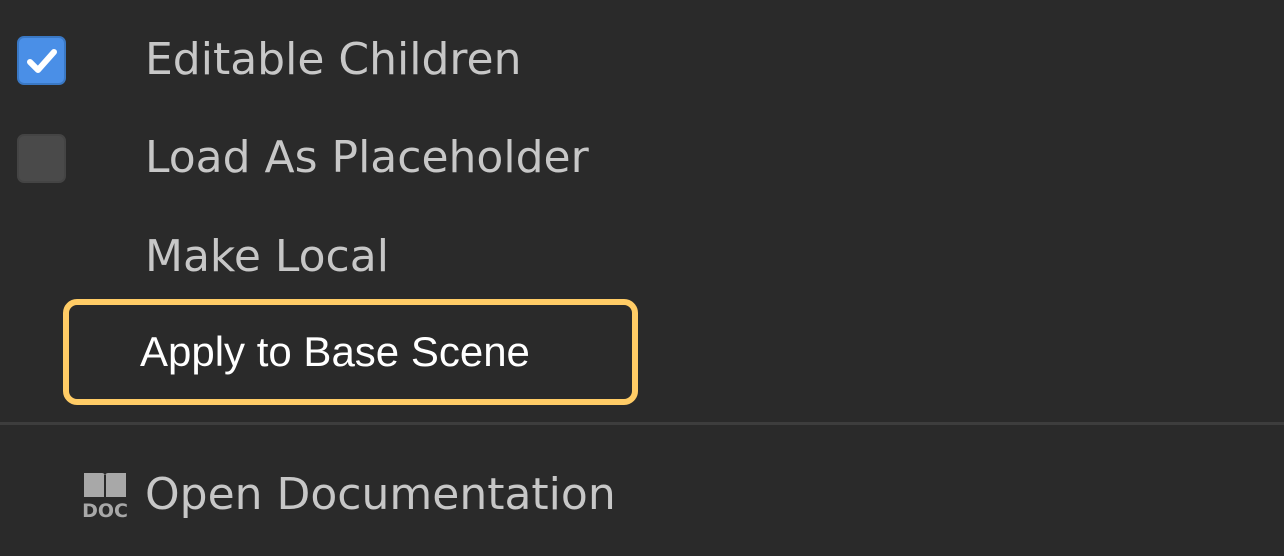 This screenshot has width=1284, height=556. I want to click on menu-item-label: Make Local, so click(267, 256).